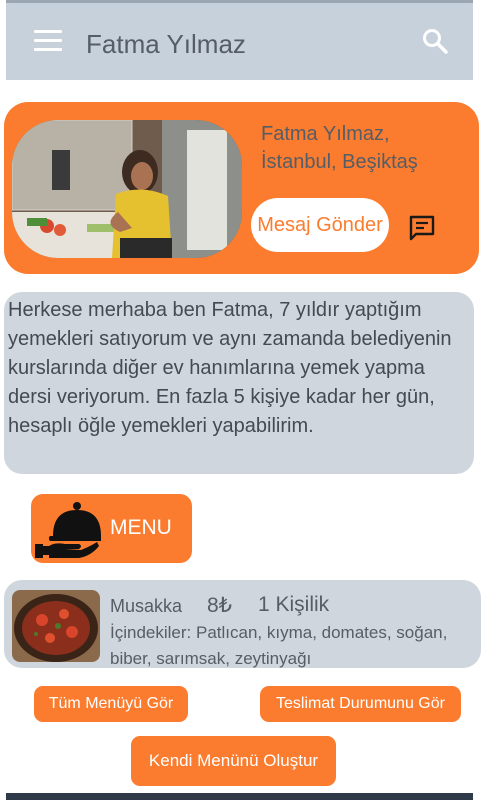  Describe the element at coordinates (239, 796) in the screenshot. I see `bottom-bar` at that location.